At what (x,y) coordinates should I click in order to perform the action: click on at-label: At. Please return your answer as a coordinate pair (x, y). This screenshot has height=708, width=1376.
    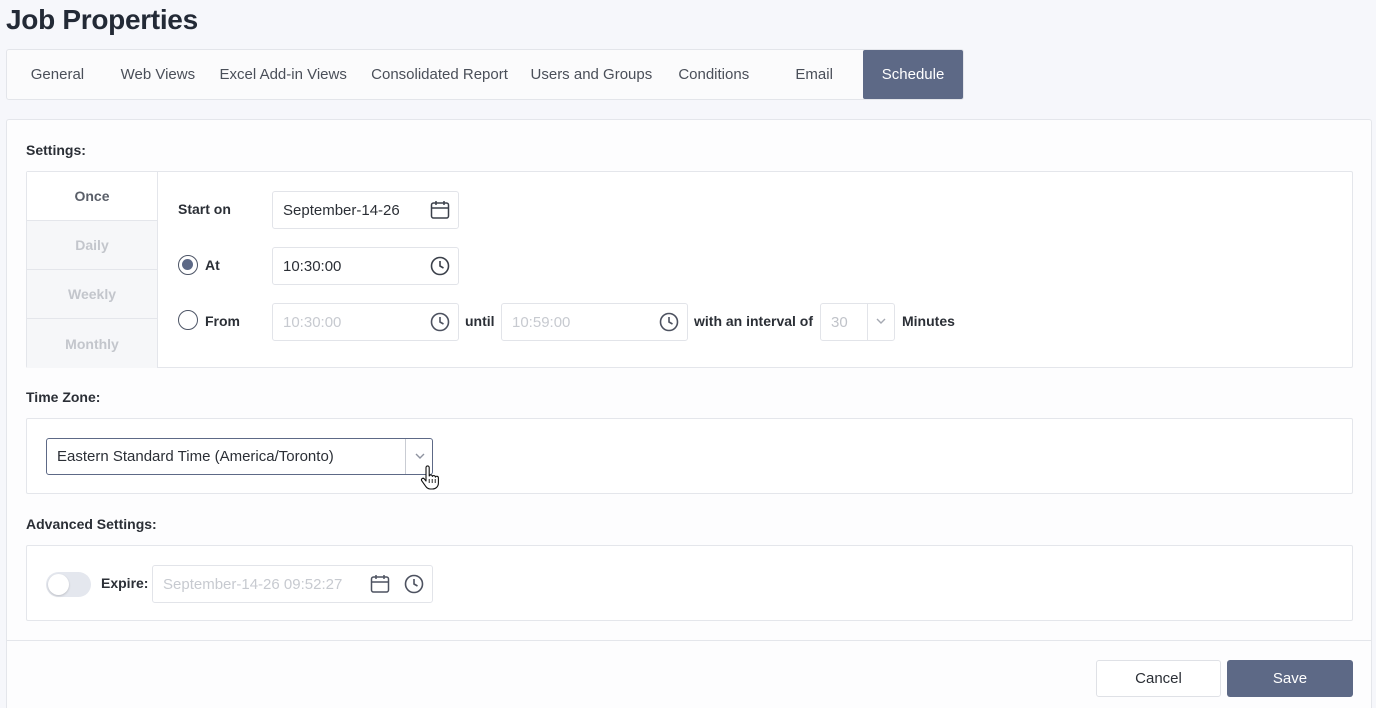
    Looking at the image, I should click on (212, 265).